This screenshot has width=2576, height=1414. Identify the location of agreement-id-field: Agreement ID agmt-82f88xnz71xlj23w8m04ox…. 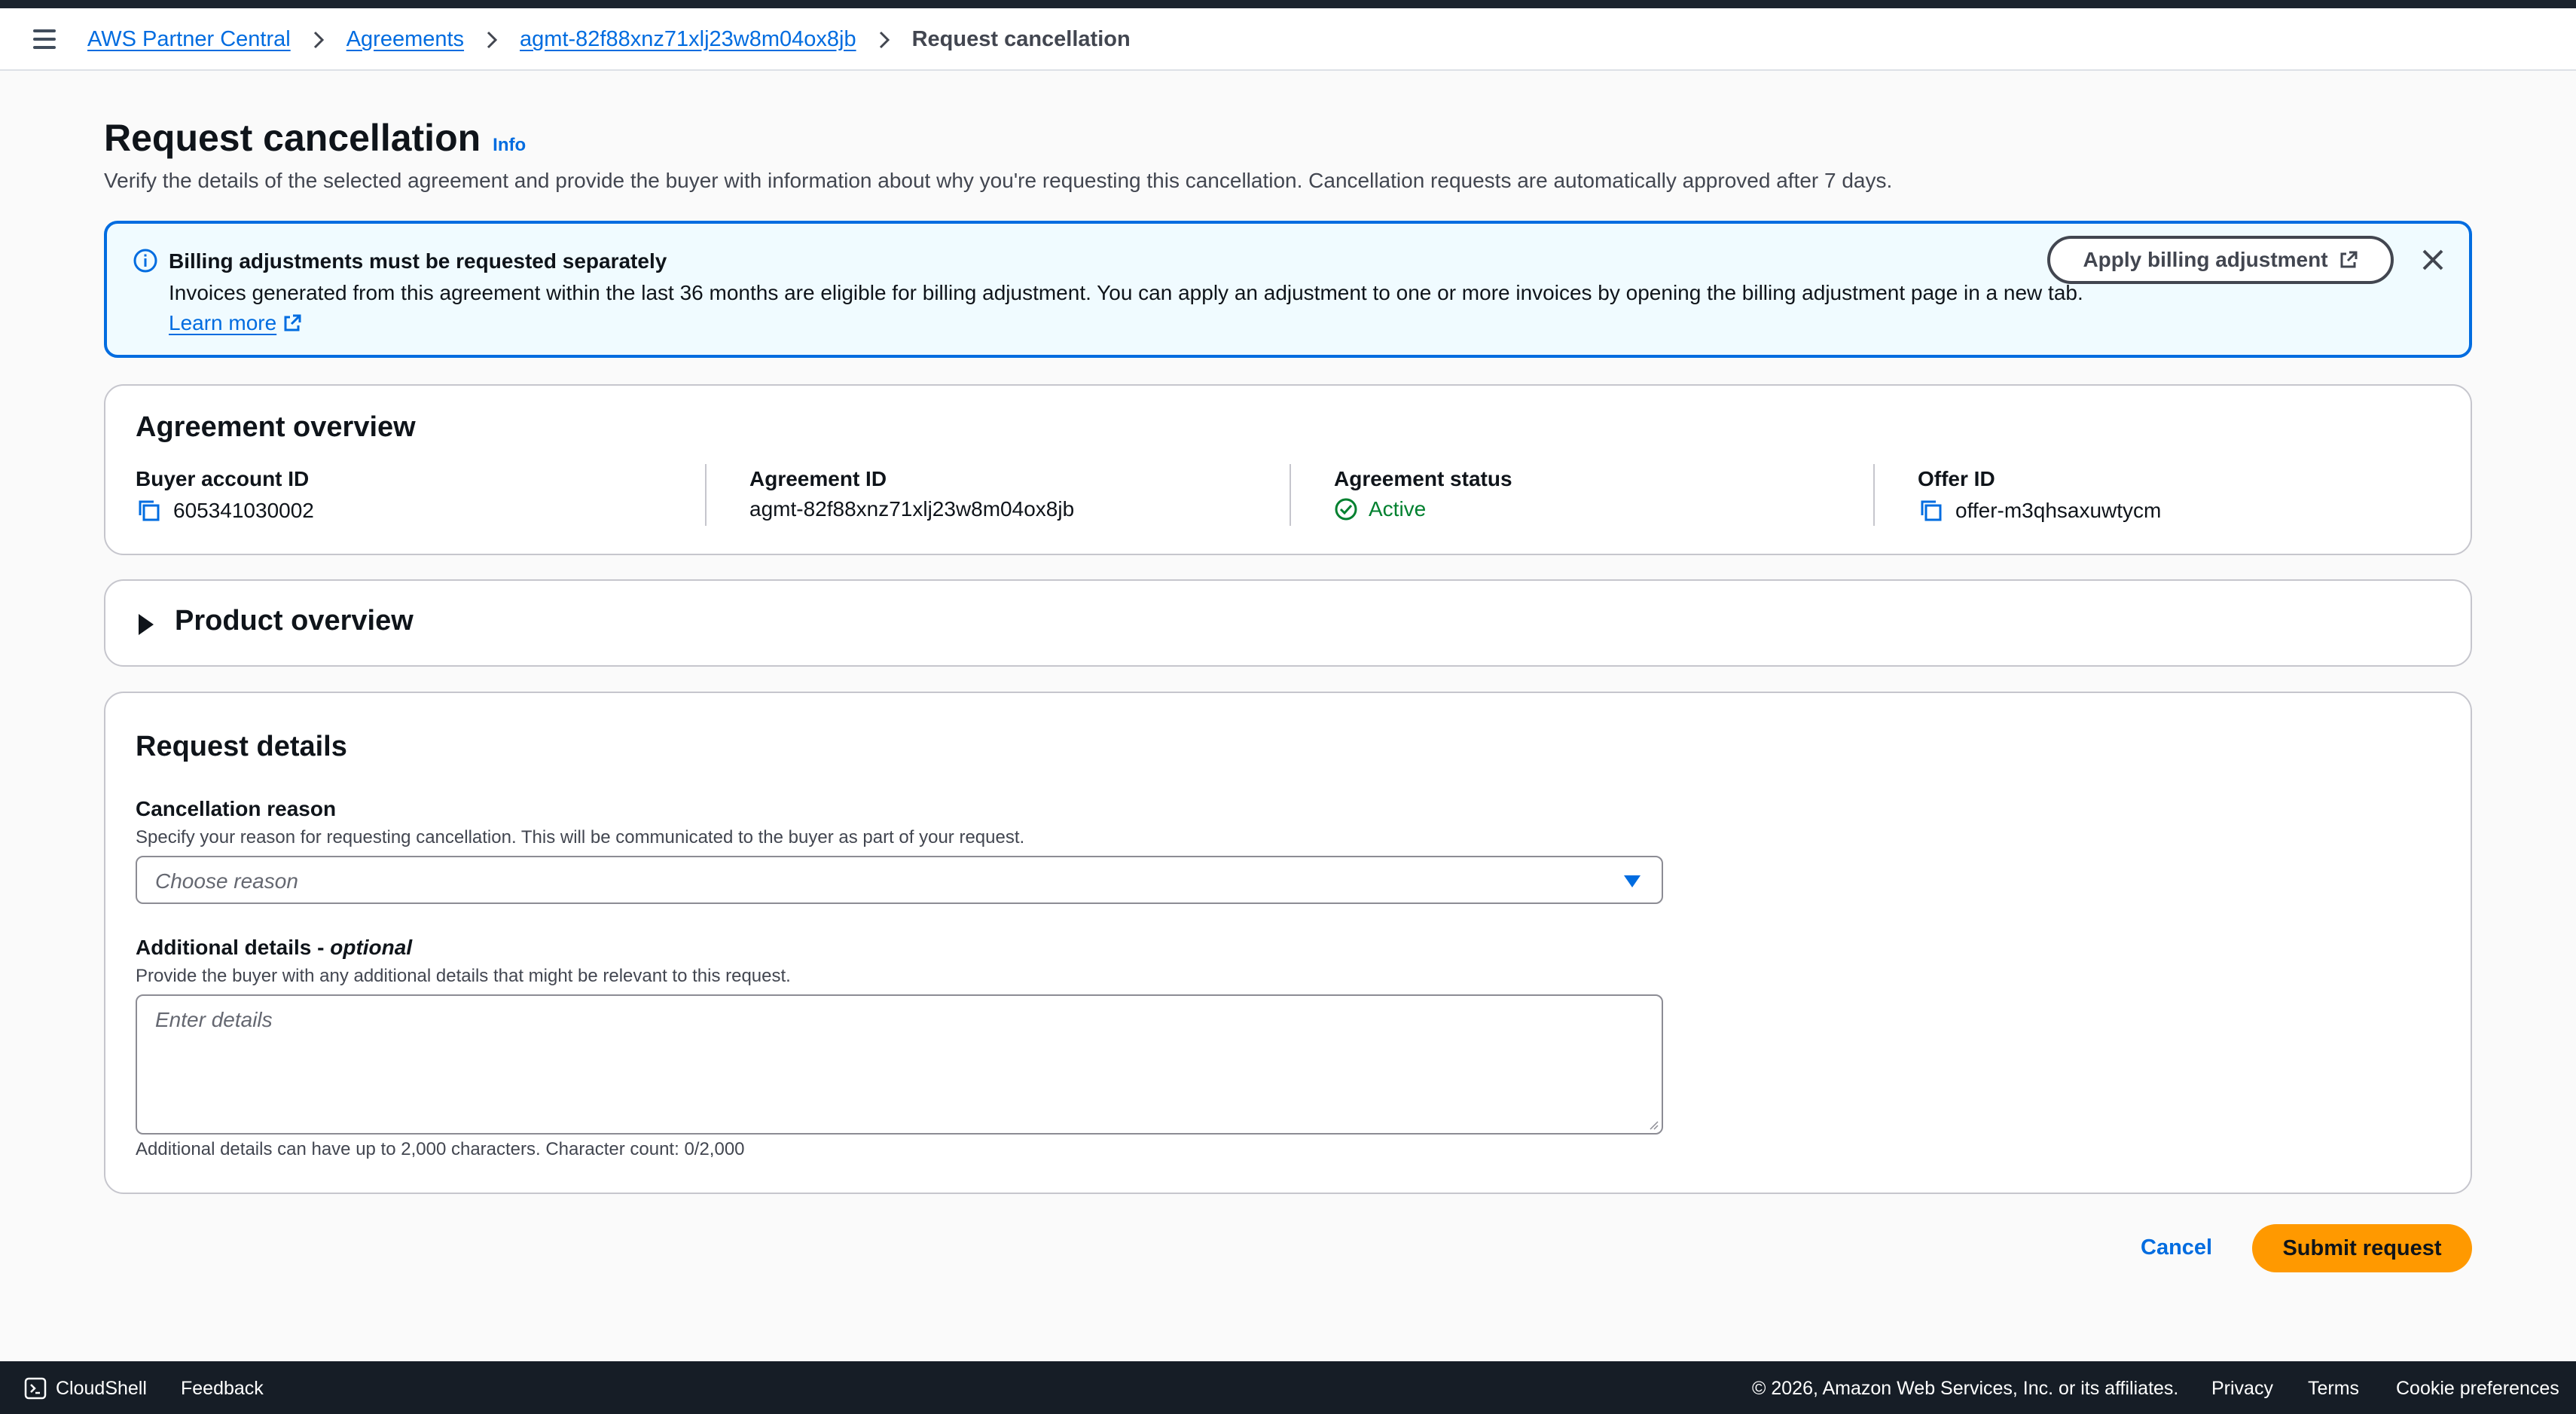
(912, 494).